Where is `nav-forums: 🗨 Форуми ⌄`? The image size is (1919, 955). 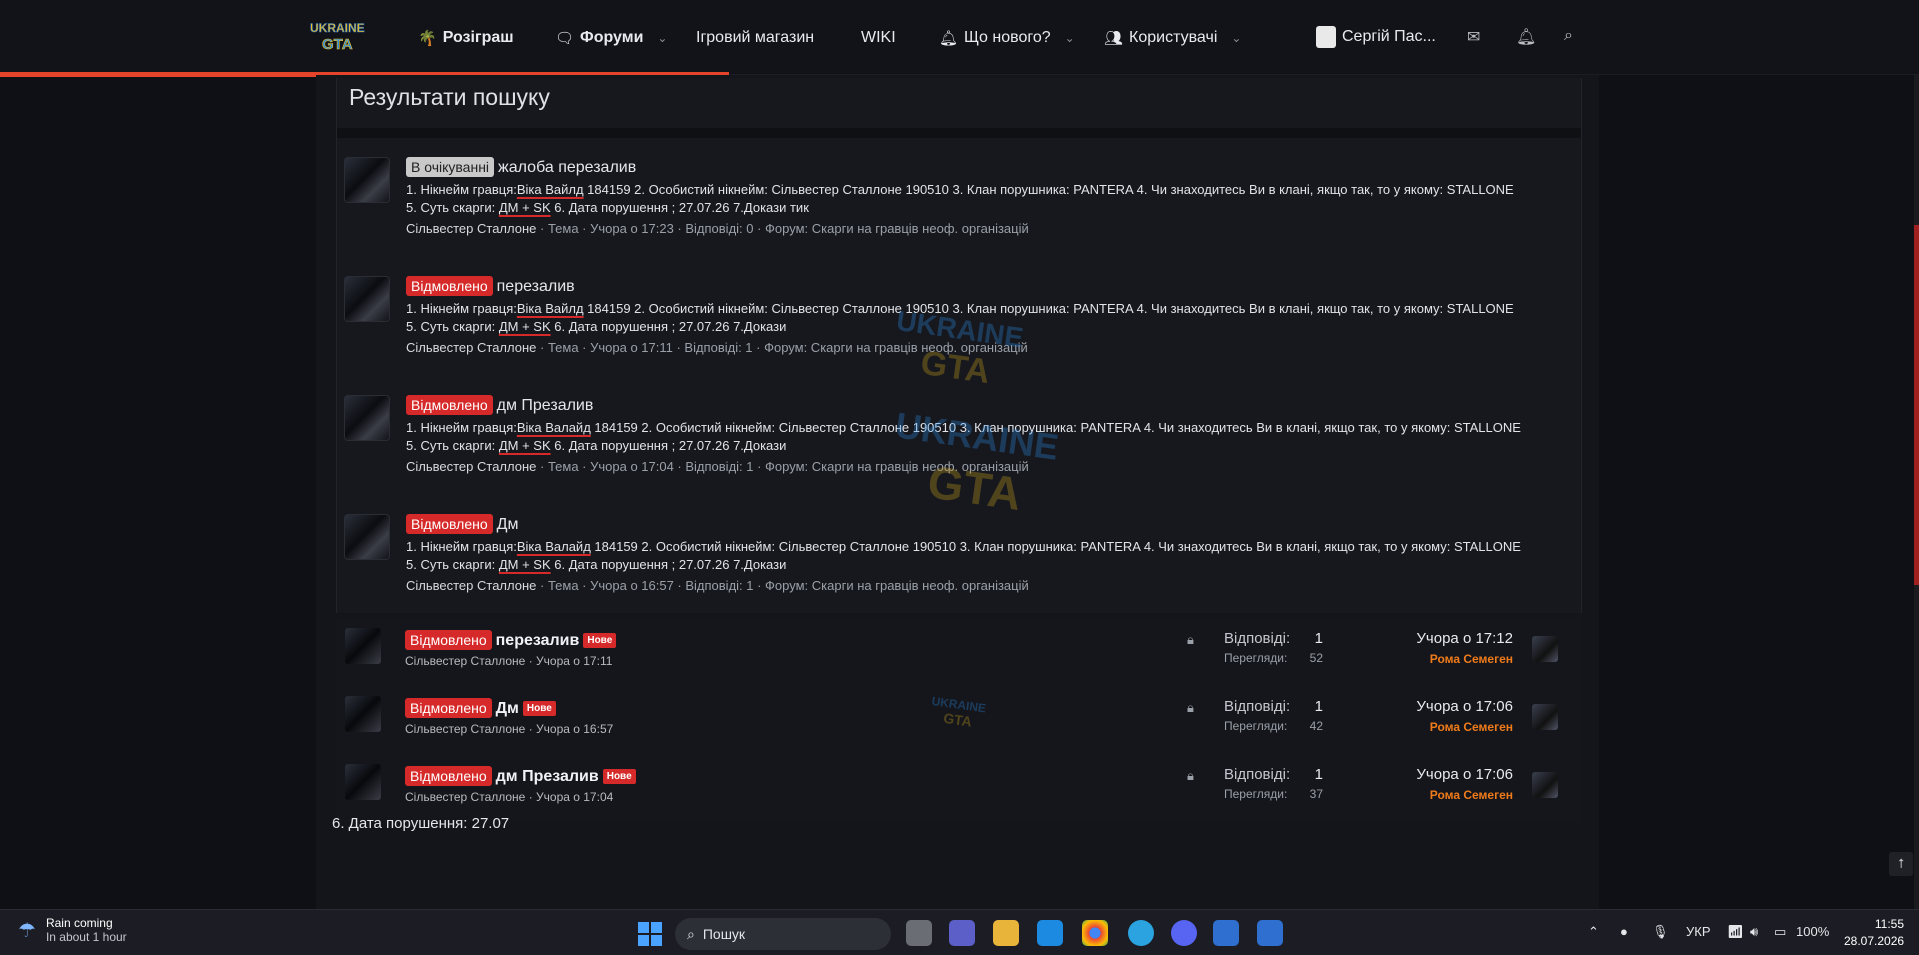 nav-forums: 🗨 Форуми ⌄ is located at coordinates (611, 37).